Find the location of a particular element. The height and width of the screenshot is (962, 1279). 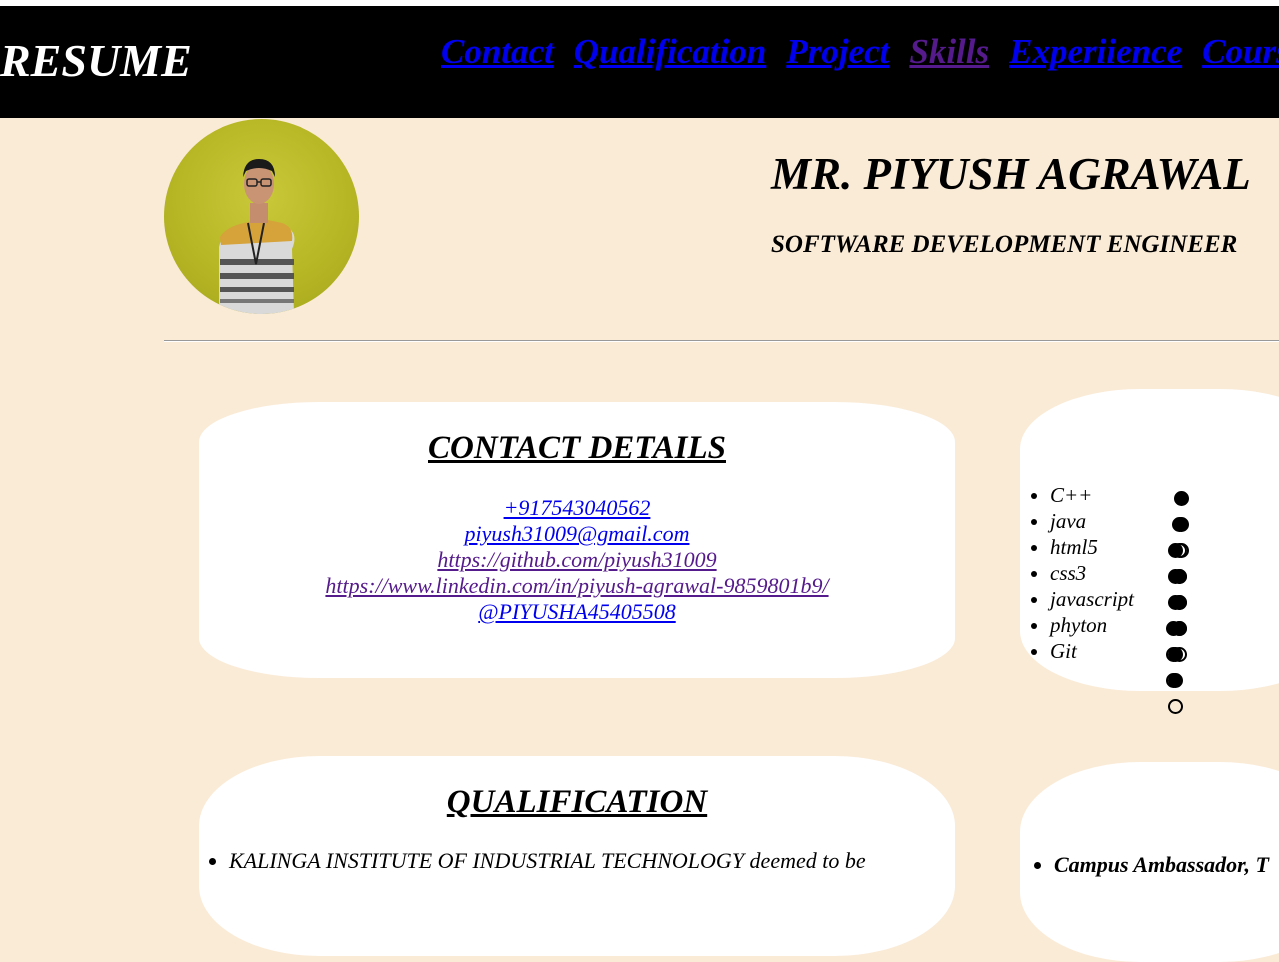

nav-link-skills: Skills is located at coordinates (949, 51).